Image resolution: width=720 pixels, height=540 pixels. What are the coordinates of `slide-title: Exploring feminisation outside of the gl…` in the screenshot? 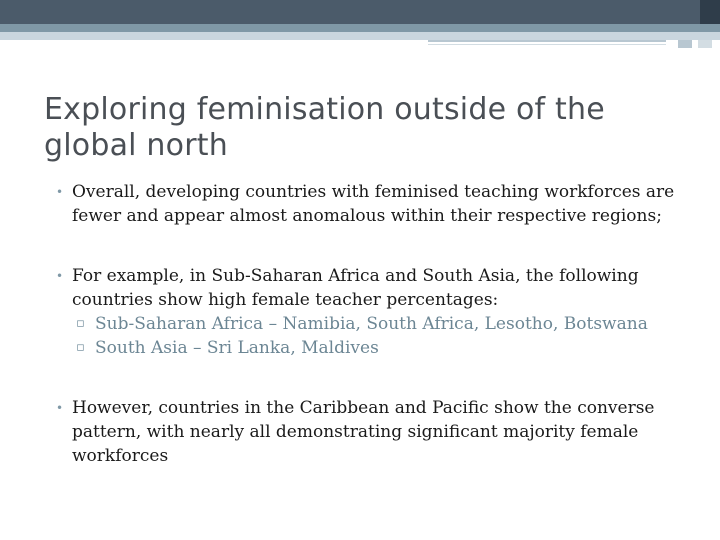 It's located at (324, 127).